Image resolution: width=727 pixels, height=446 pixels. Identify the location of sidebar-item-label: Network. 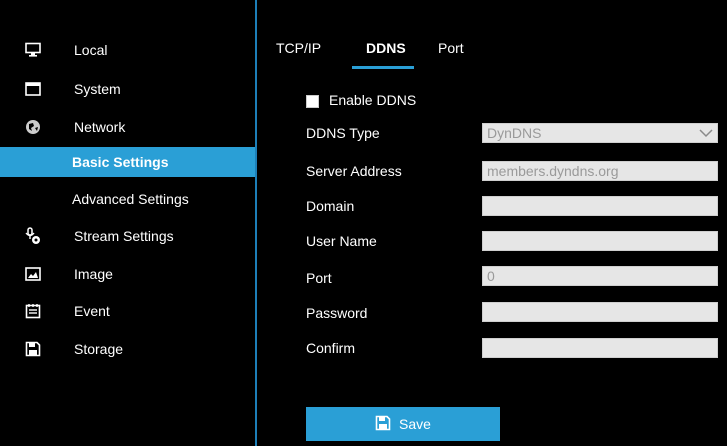
(100, 127).